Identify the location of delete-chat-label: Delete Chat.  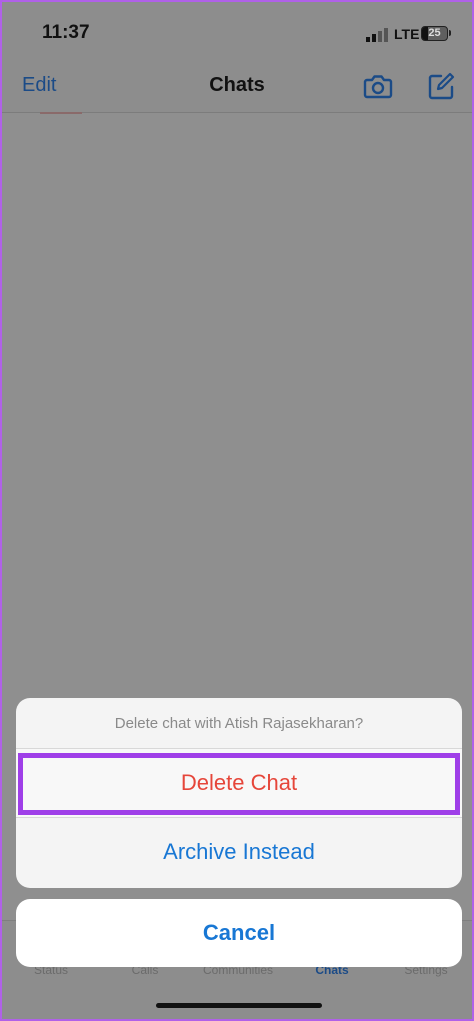
(239, 782).